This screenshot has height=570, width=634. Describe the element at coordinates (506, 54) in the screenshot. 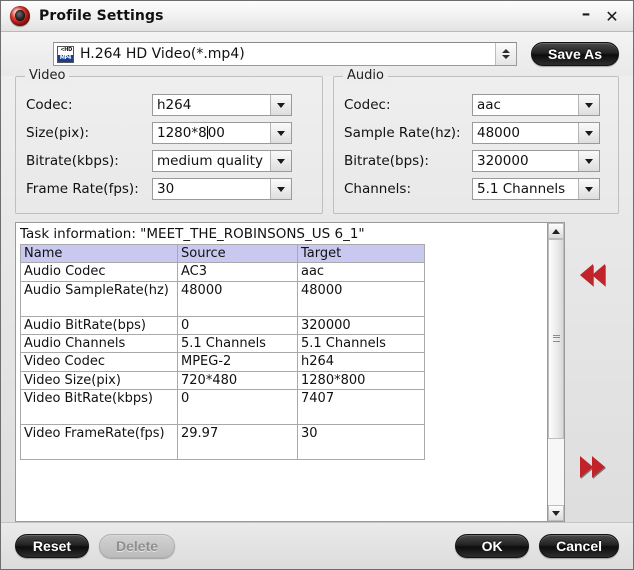

I see `up-down-spinner-icon` at that location.